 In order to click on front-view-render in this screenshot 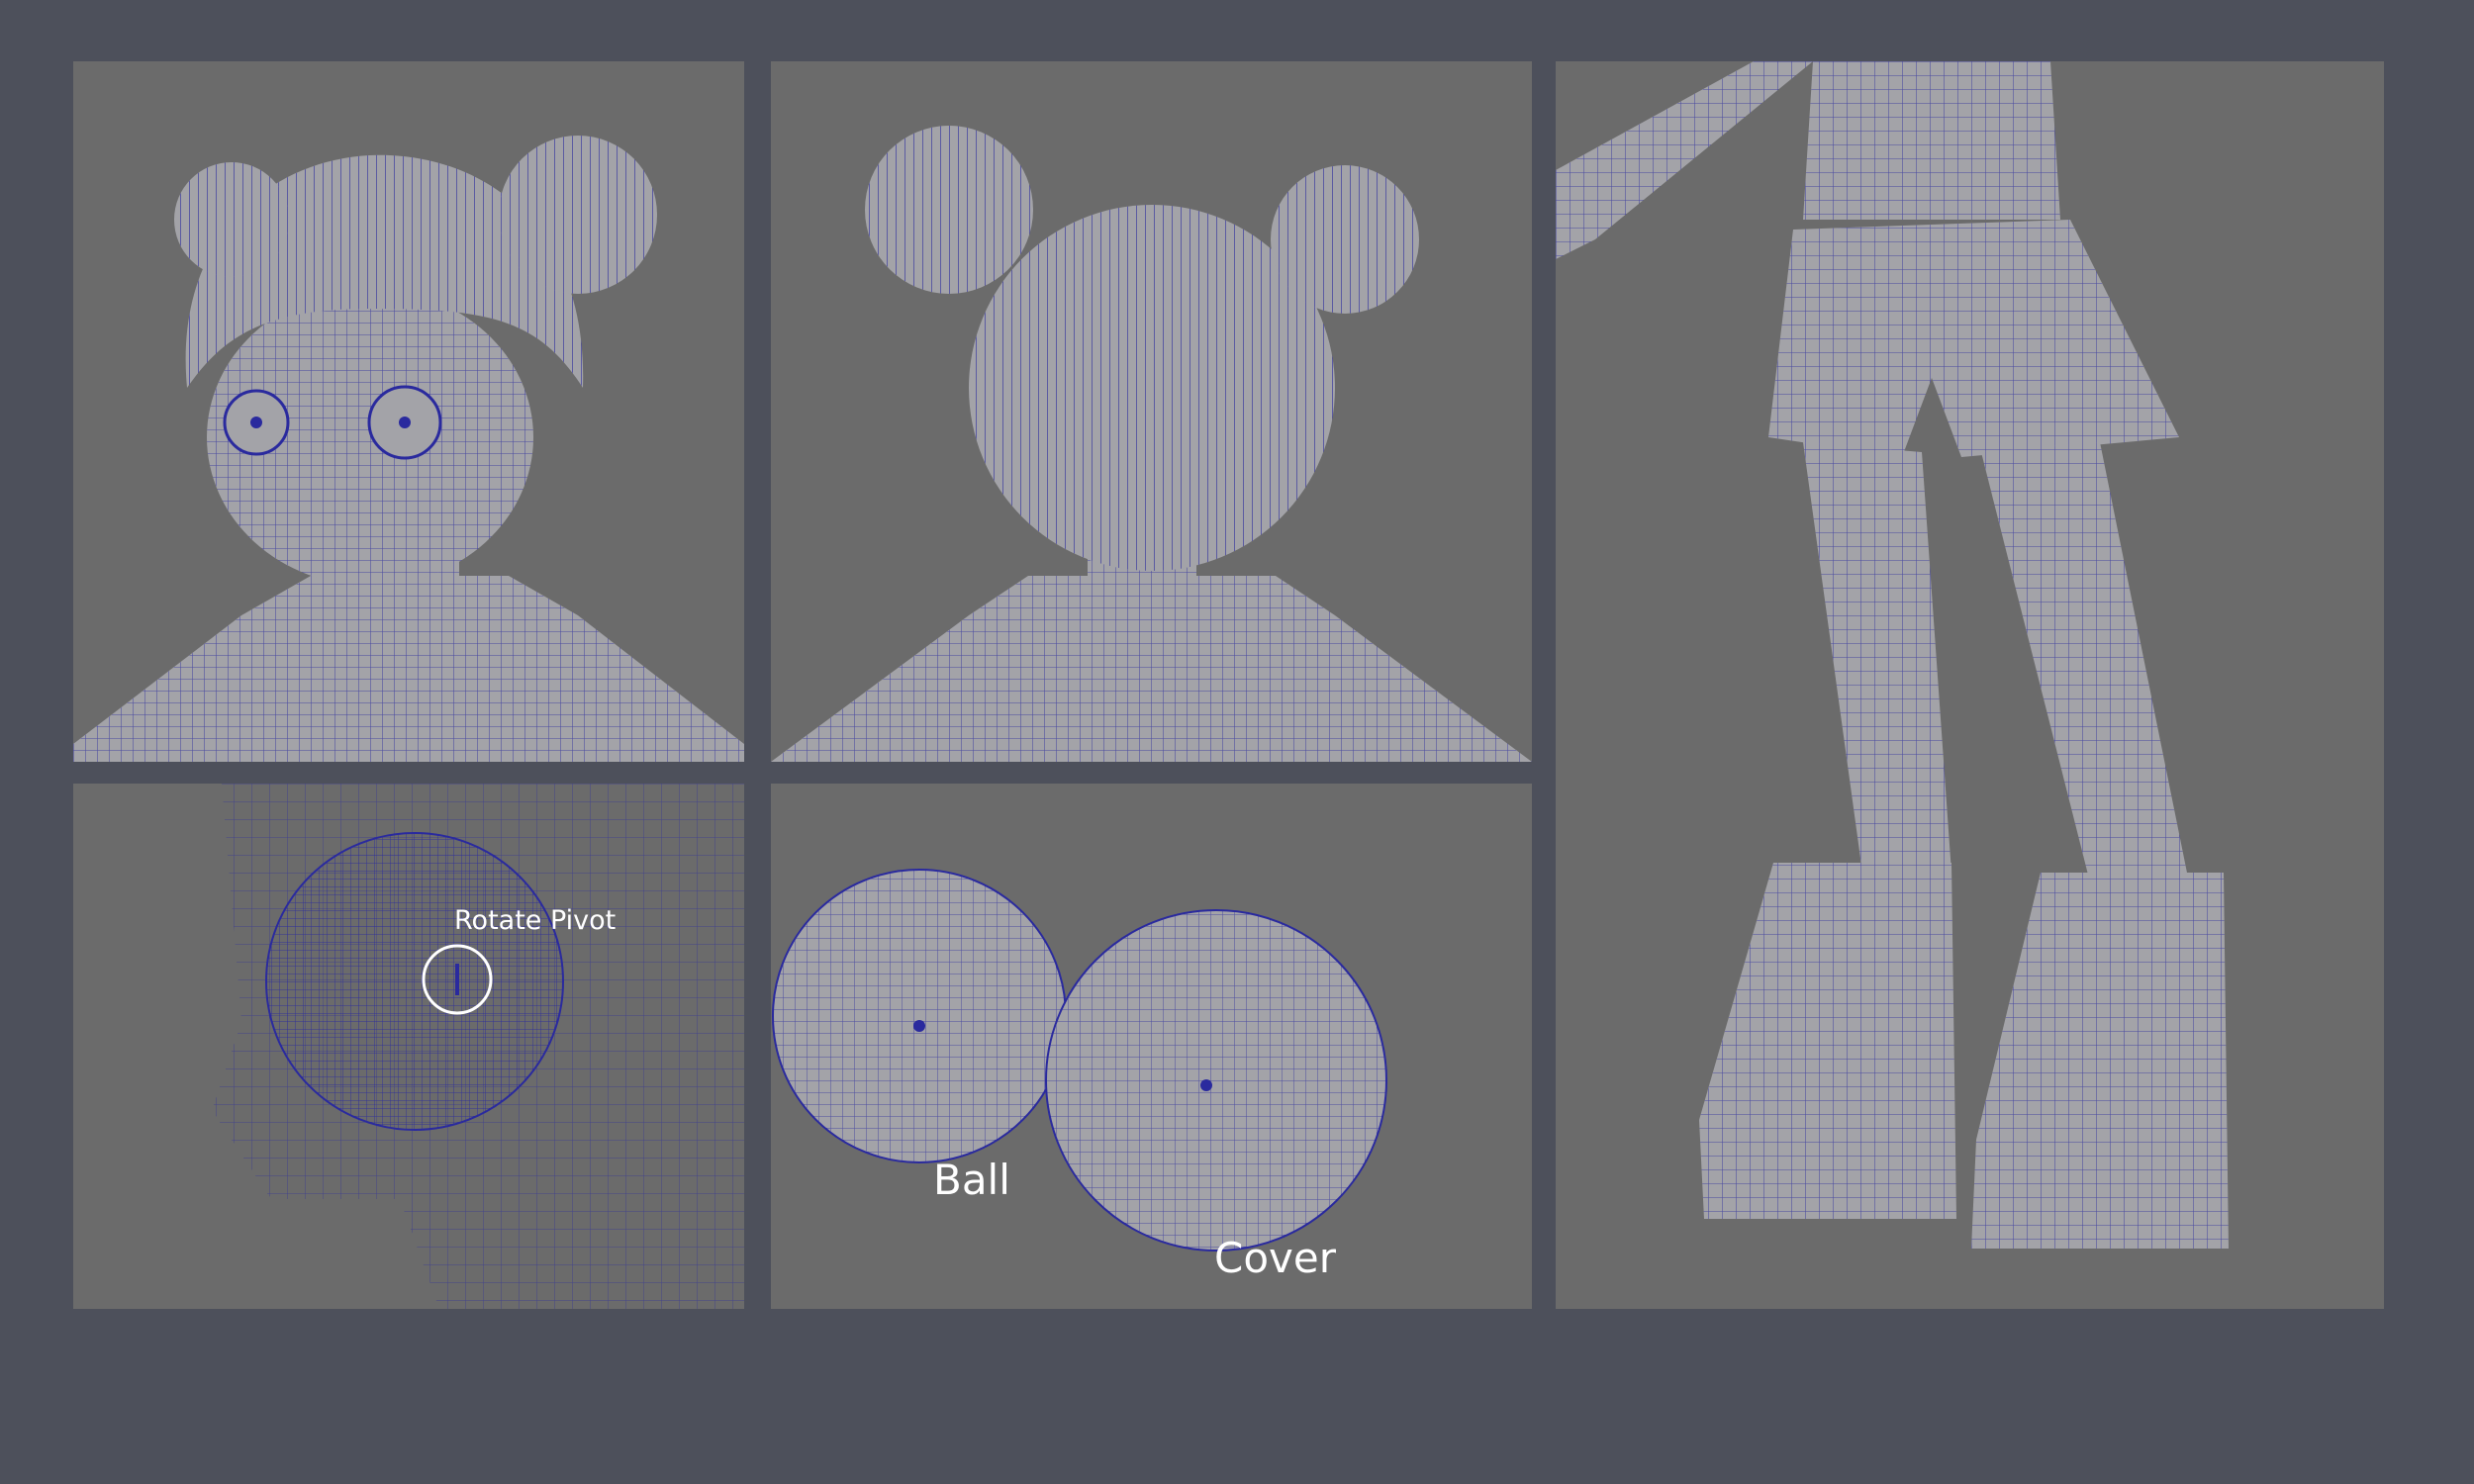, I will do `click(409, 449)`.